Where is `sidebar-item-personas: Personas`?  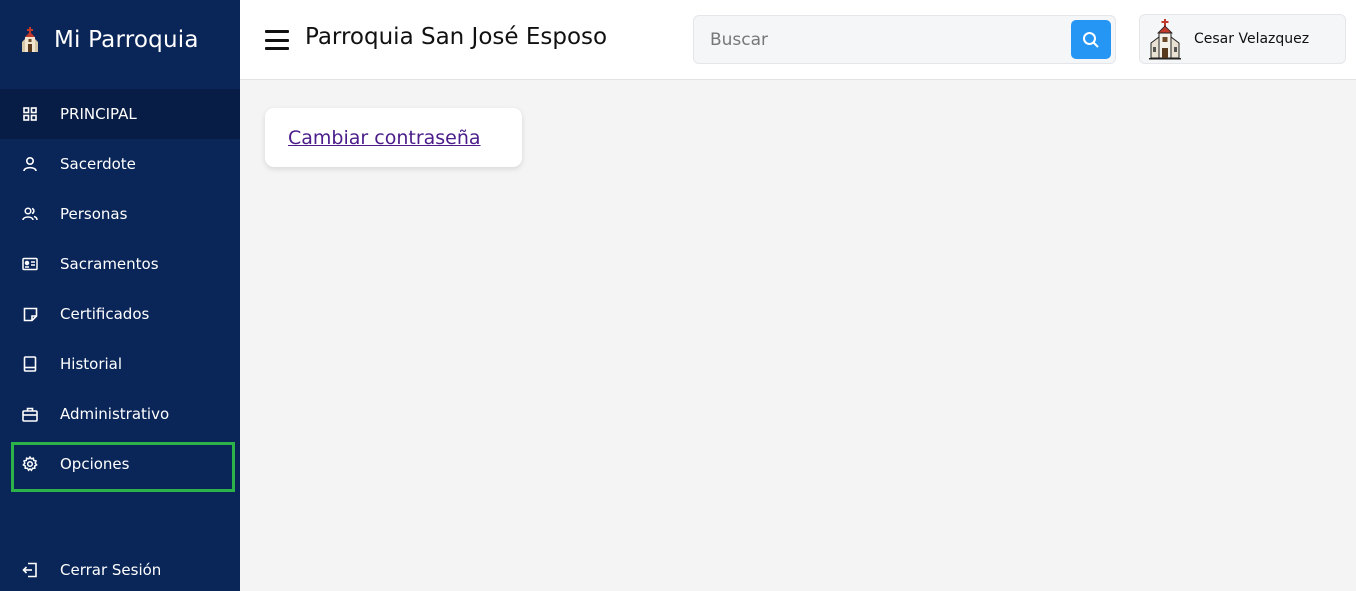 sidebar-item-personas: Personas is located at coordinates (120, 214).